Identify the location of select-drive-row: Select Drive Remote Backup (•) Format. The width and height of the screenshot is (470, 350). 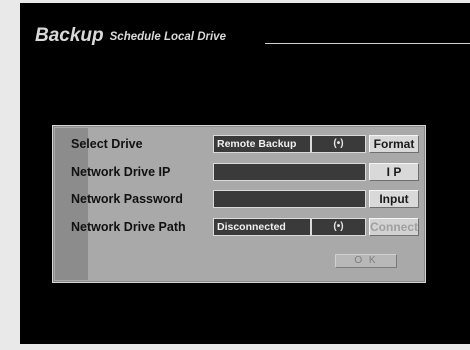
(246, 144).